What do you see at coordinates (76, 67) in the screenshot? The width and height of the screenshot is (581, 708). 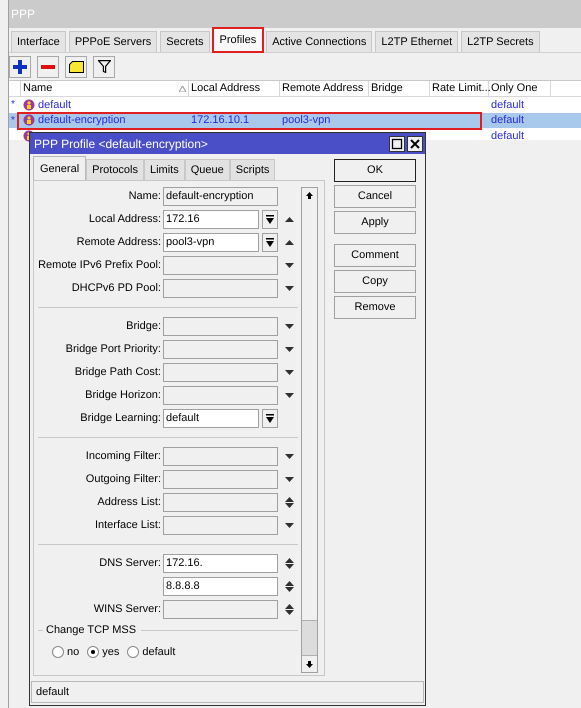 I see `note-button` at bounding box center [76, 67].